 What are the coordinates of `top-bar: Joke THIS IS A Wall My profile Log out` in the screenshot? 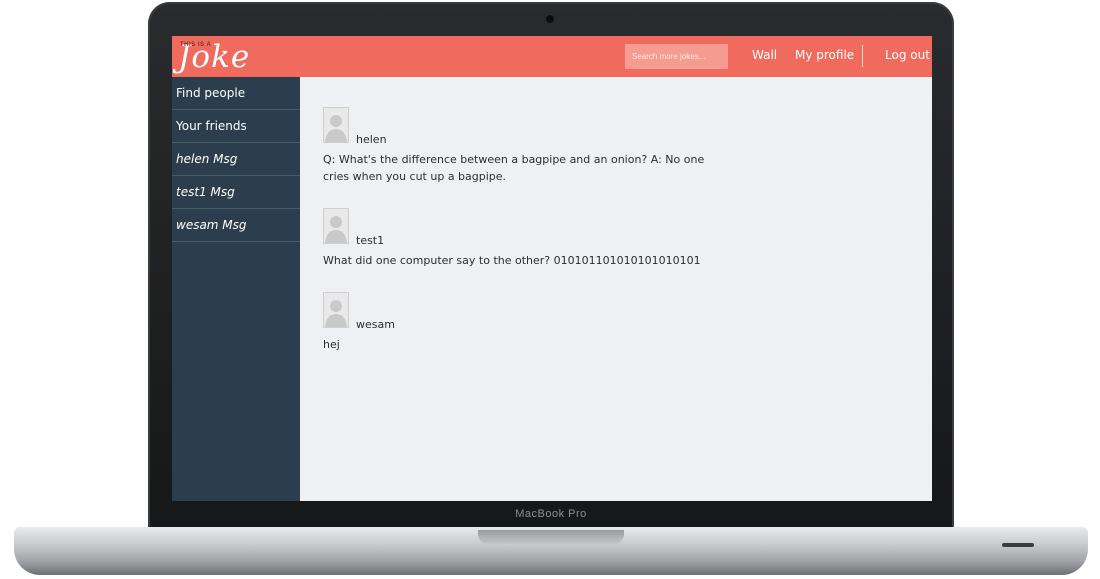 It's located at (552, 56).